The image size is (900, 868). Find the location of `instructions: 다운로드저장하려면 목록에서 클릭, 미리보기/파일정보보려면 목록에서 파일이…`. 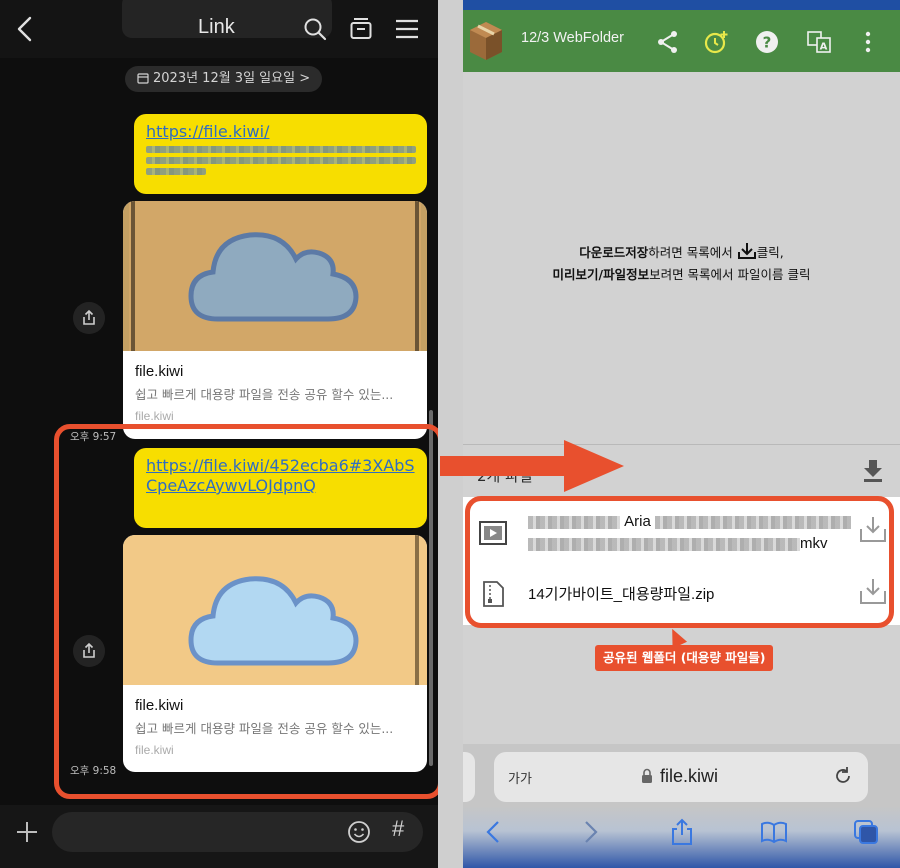

instructions: 다운로드저장하려면 목록에서 클릭, 미리보기/파일정보보려면 목록에서 파일이… is located at coordinates (681, 264).